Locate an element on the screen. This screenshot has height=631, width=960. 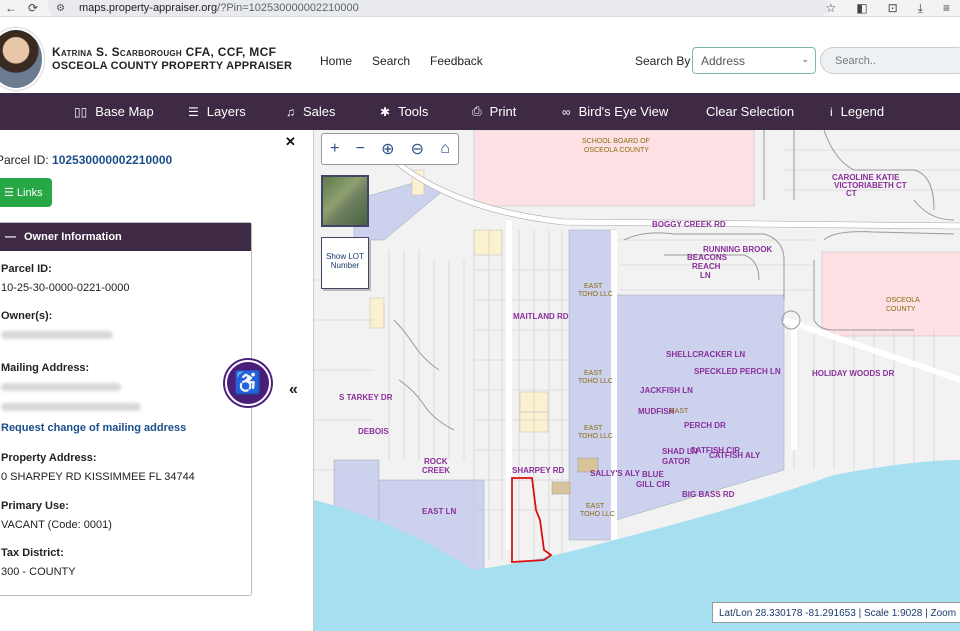
gear-icon: ✱ is located at coordinates (385, 111).